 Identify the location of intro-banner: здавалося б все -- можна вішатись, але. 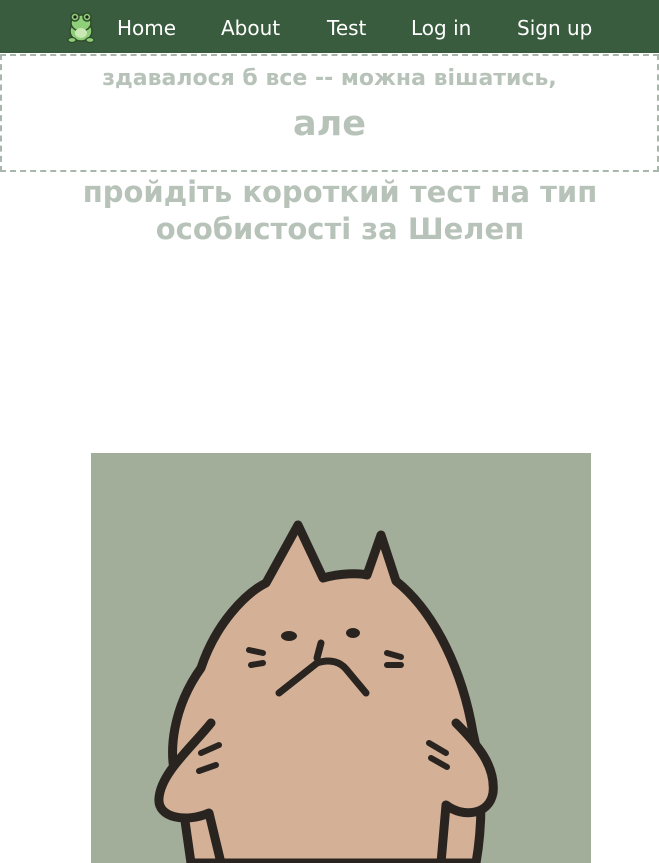
(329, 113).